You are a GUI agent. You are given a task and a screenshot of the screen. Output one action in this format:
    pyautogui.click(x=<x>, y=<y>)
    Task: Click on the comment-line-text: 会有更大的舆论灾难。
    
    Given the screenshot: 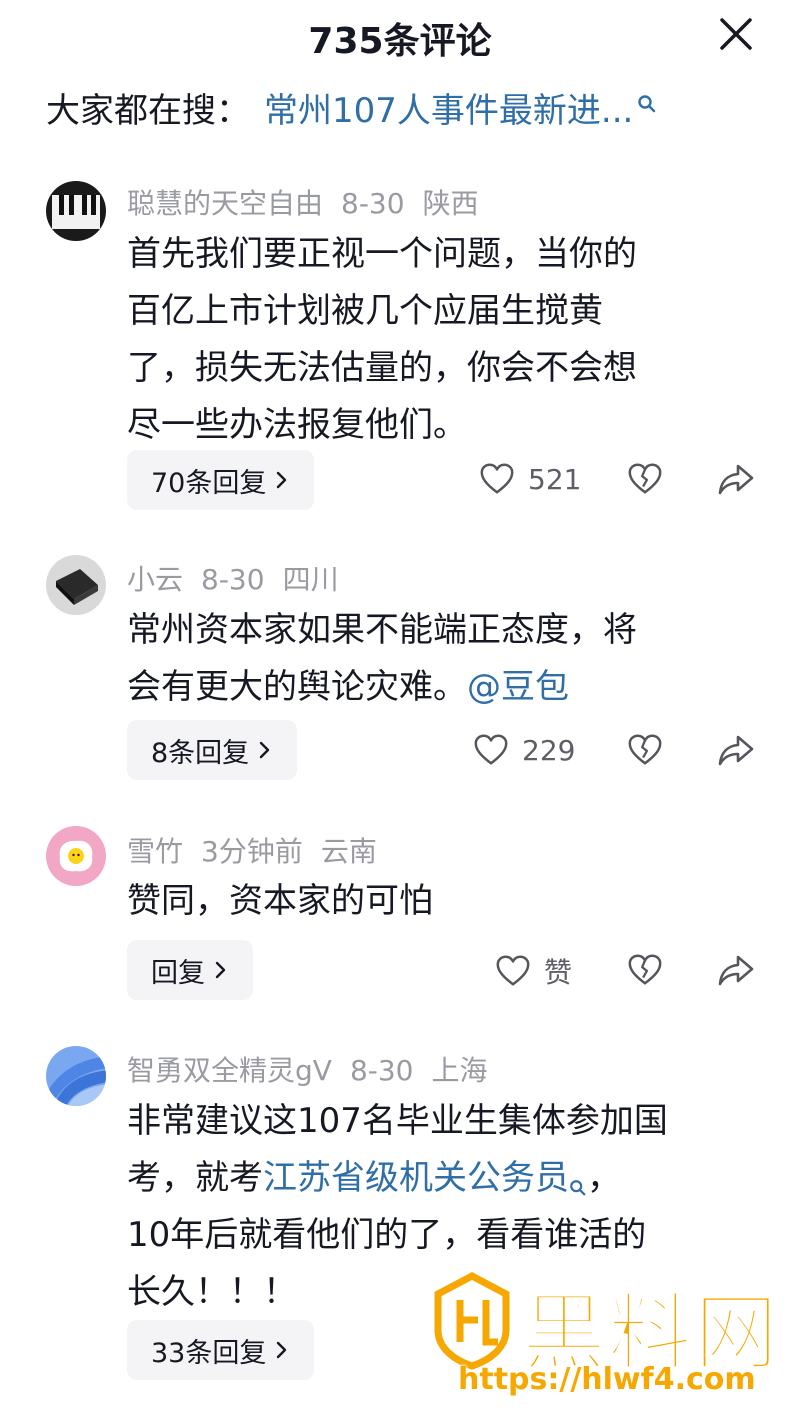 What is the action you would take?
    pyautogui.click(x=297, y=687)
    